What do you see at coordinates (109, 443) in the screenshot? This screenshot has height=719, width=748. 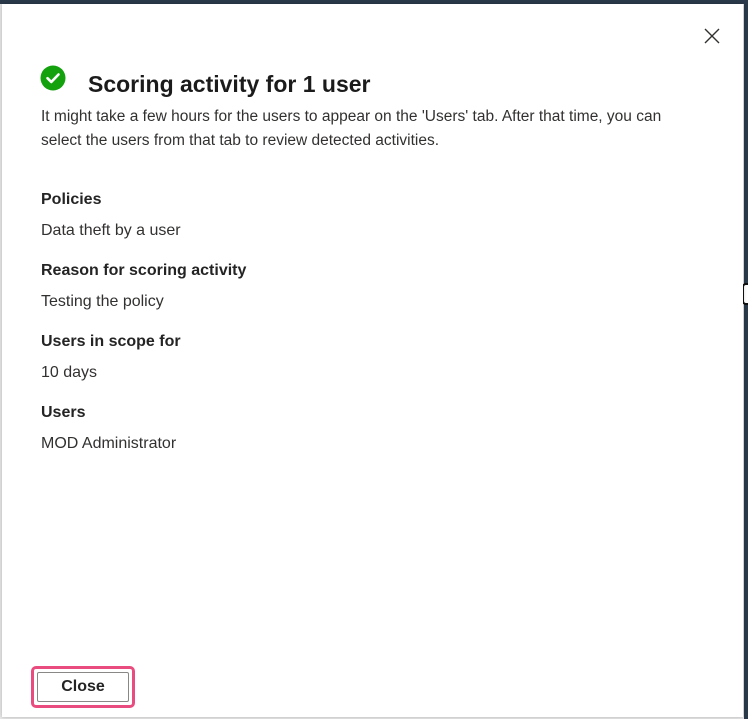 I see `users-value: MOD Administrator` at bounding box center [109, 443].